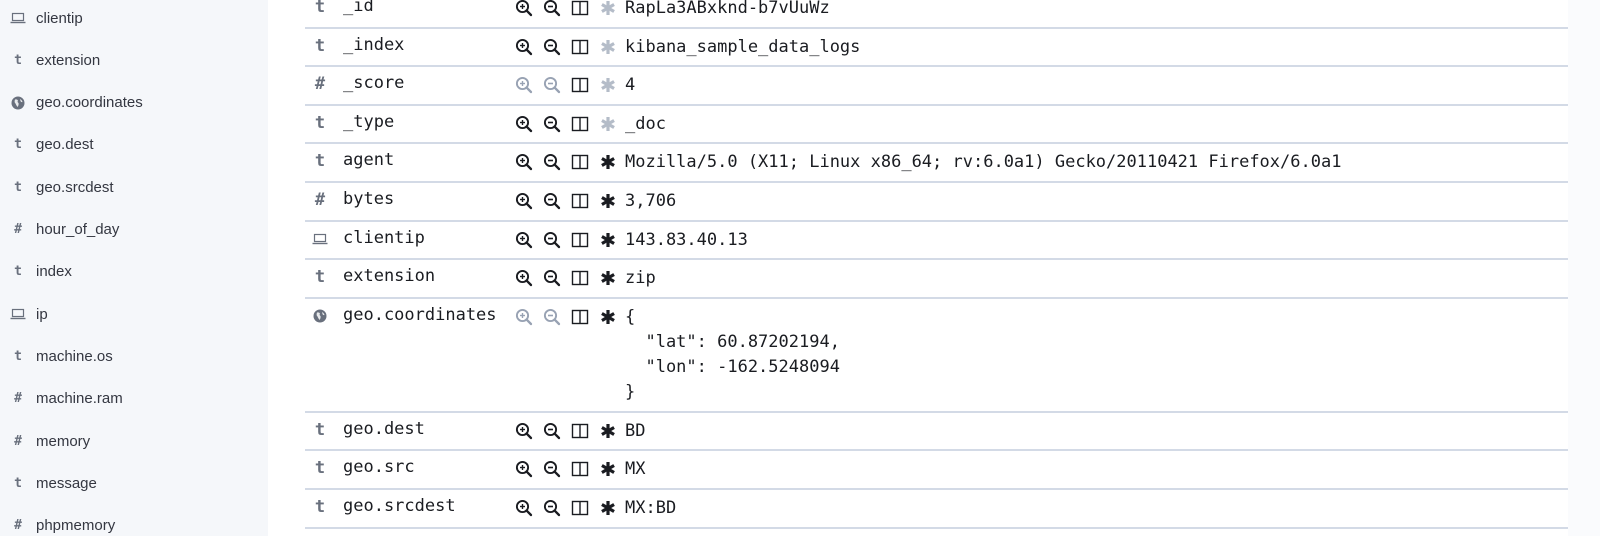 Image resolution: width=1600 pixels, height=536 pixels. I want to click on sidebar-field-label: phpmemory, so click(76, 526).